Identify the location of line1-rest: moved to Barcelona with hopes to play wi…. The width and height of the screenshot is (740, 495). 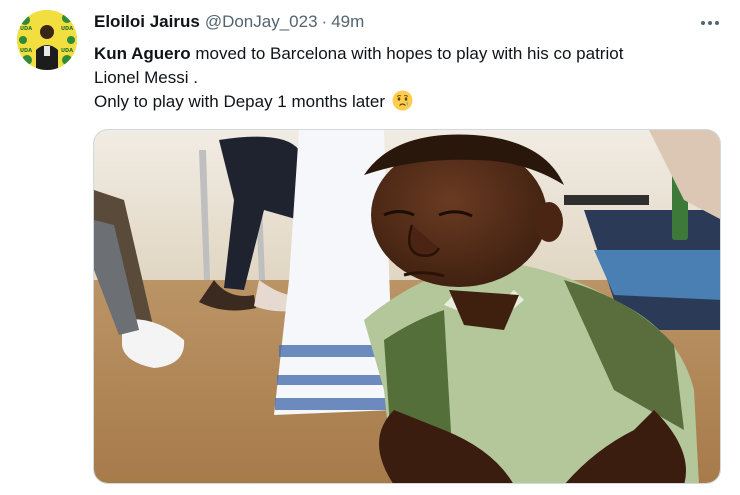
(407, 53).